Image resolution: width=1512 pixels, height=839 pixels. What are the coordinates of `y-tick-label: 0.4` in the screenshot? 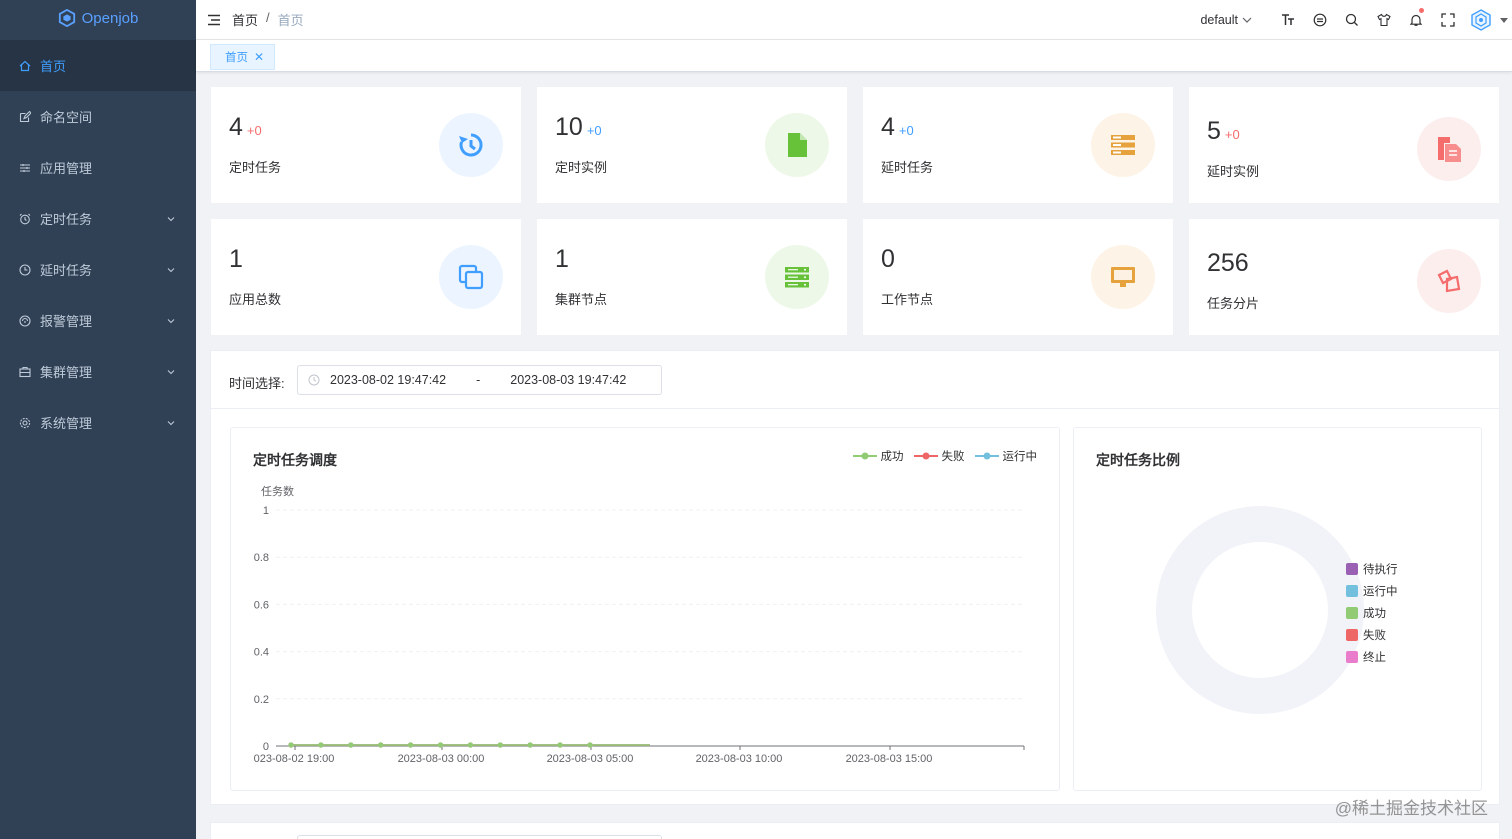 It's located at (261, 653).